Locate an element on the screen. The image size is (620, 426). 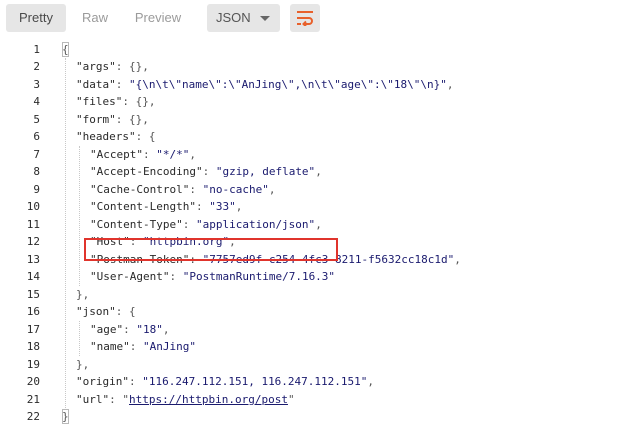
json-key: "headers" is located at coordinates (106, 136).